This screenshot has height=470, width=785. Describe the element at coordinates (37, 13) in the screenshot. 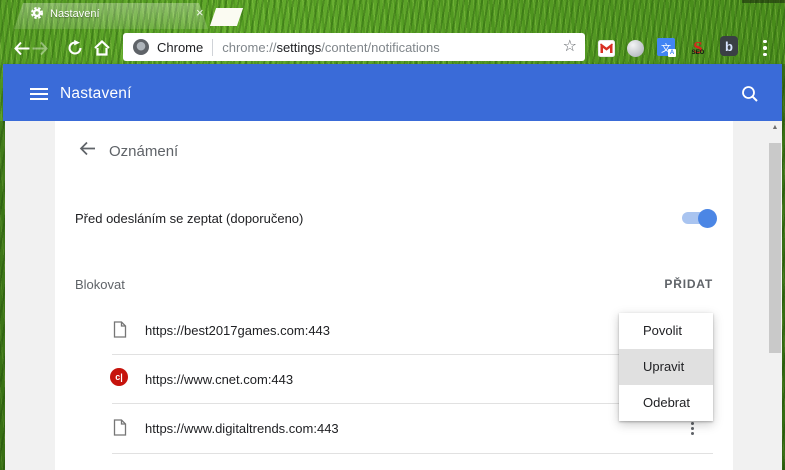

I see `settings-gear-icon` at that location.